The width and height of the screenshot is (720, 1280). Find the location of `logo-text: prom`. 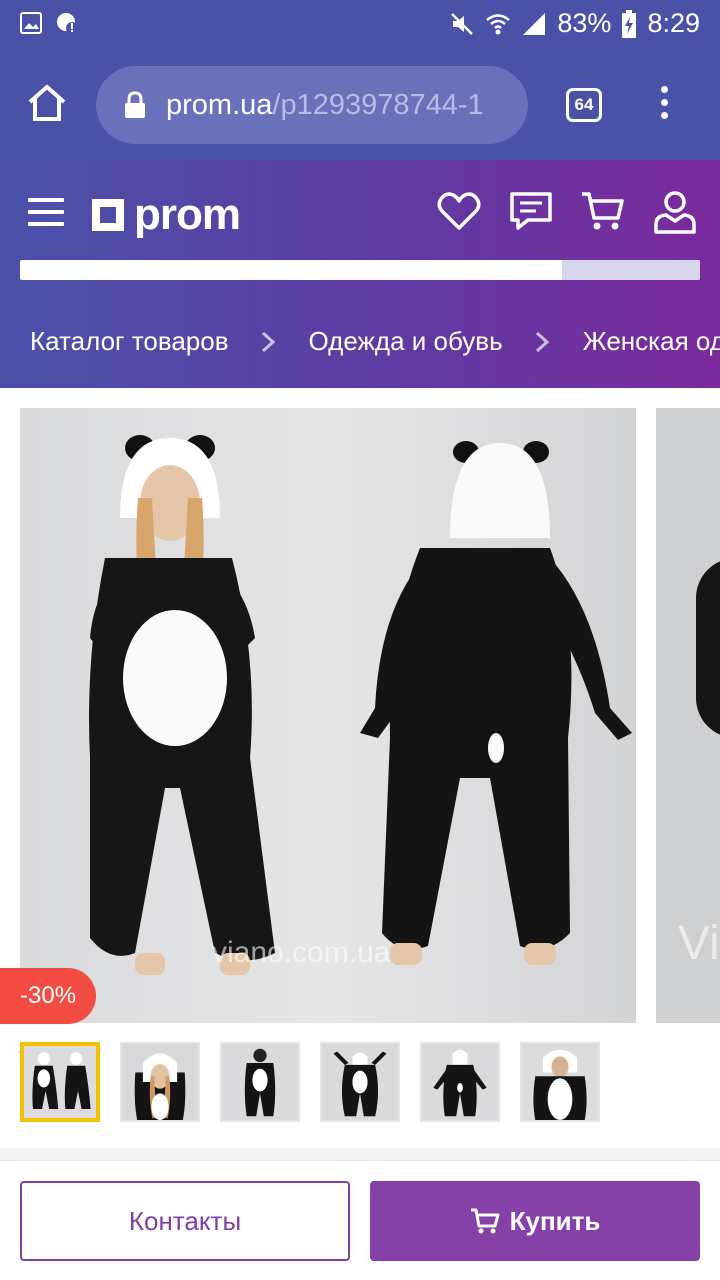

logo-text: prom is located at coordinates (187, 214).